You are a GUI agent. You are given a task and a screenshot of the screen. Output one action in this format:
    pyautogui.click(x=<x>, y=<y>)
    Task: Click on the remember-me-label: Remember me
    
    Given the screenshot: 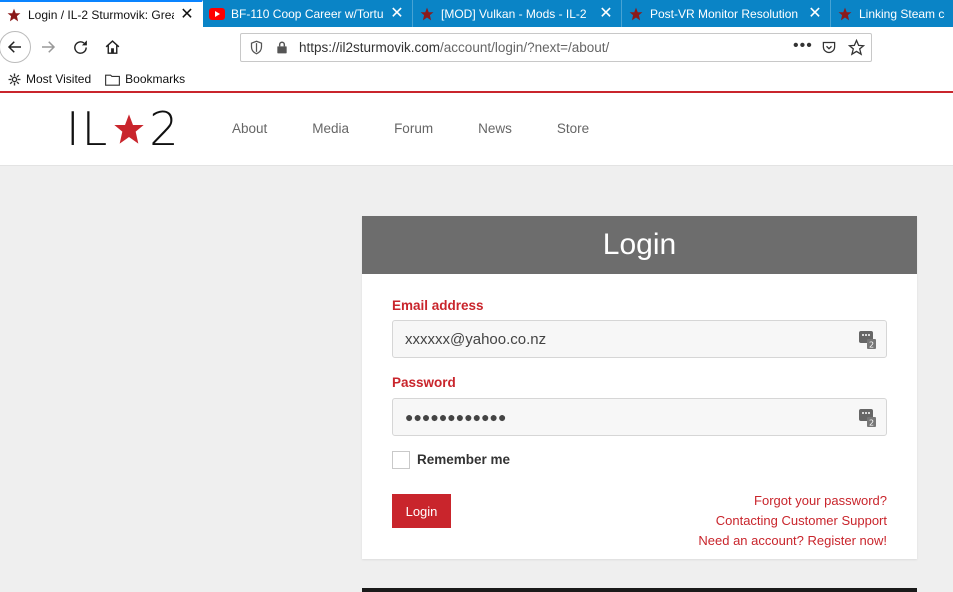 What is the action you would take?
    pyautogui.click(x=464, y=459)
    